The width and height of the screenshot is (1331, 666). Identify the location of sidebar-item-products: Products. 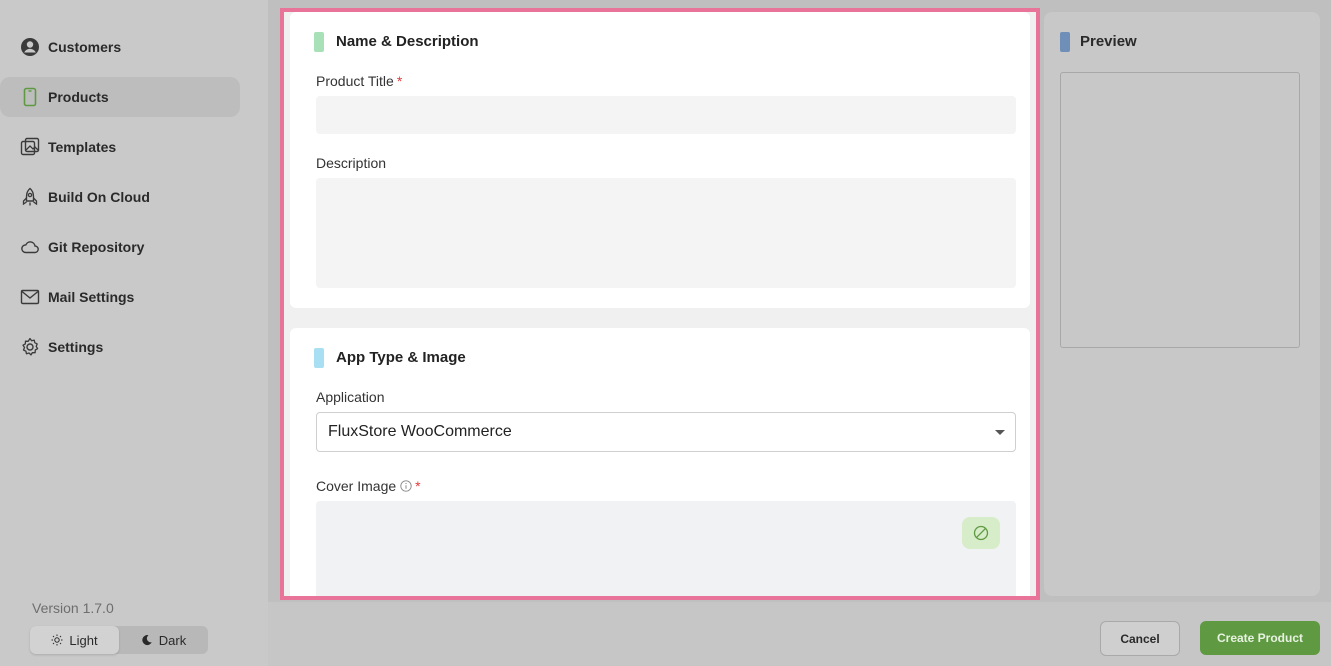
(120, 97).